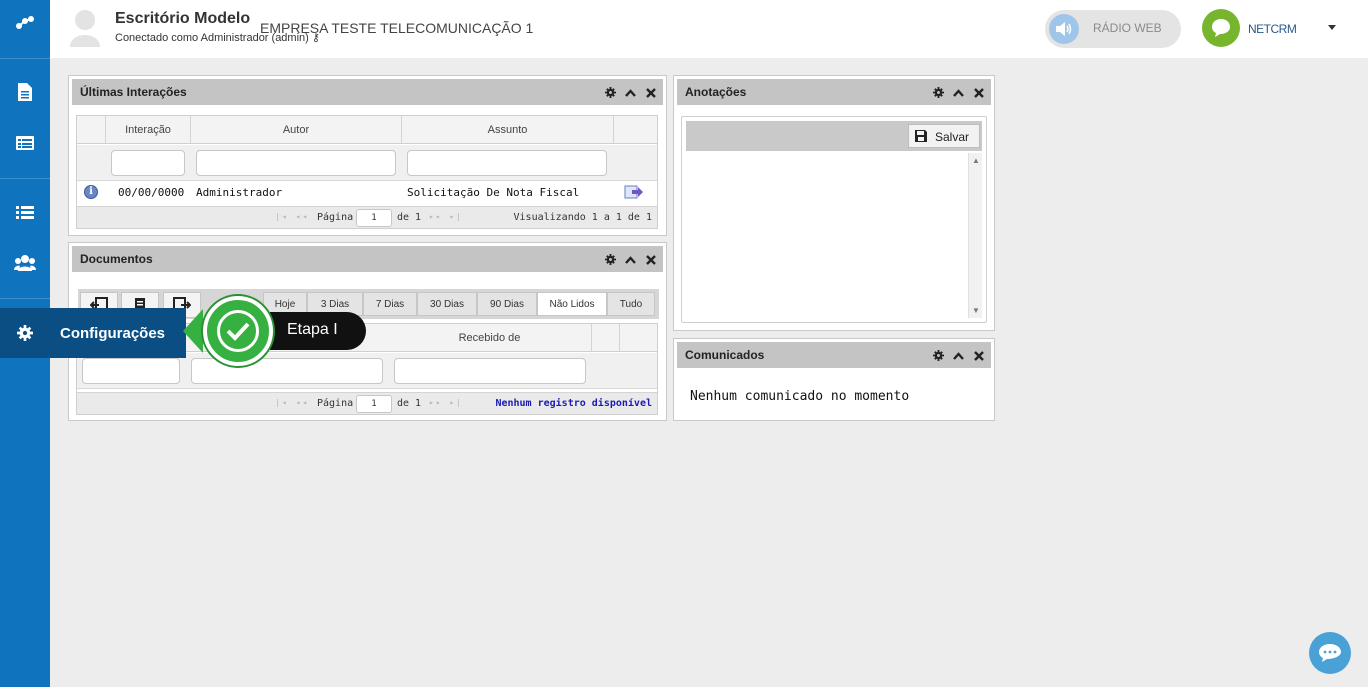 This screenshot has width=1368, height=687. I want to click on chat-icon, so click(1330, 653).